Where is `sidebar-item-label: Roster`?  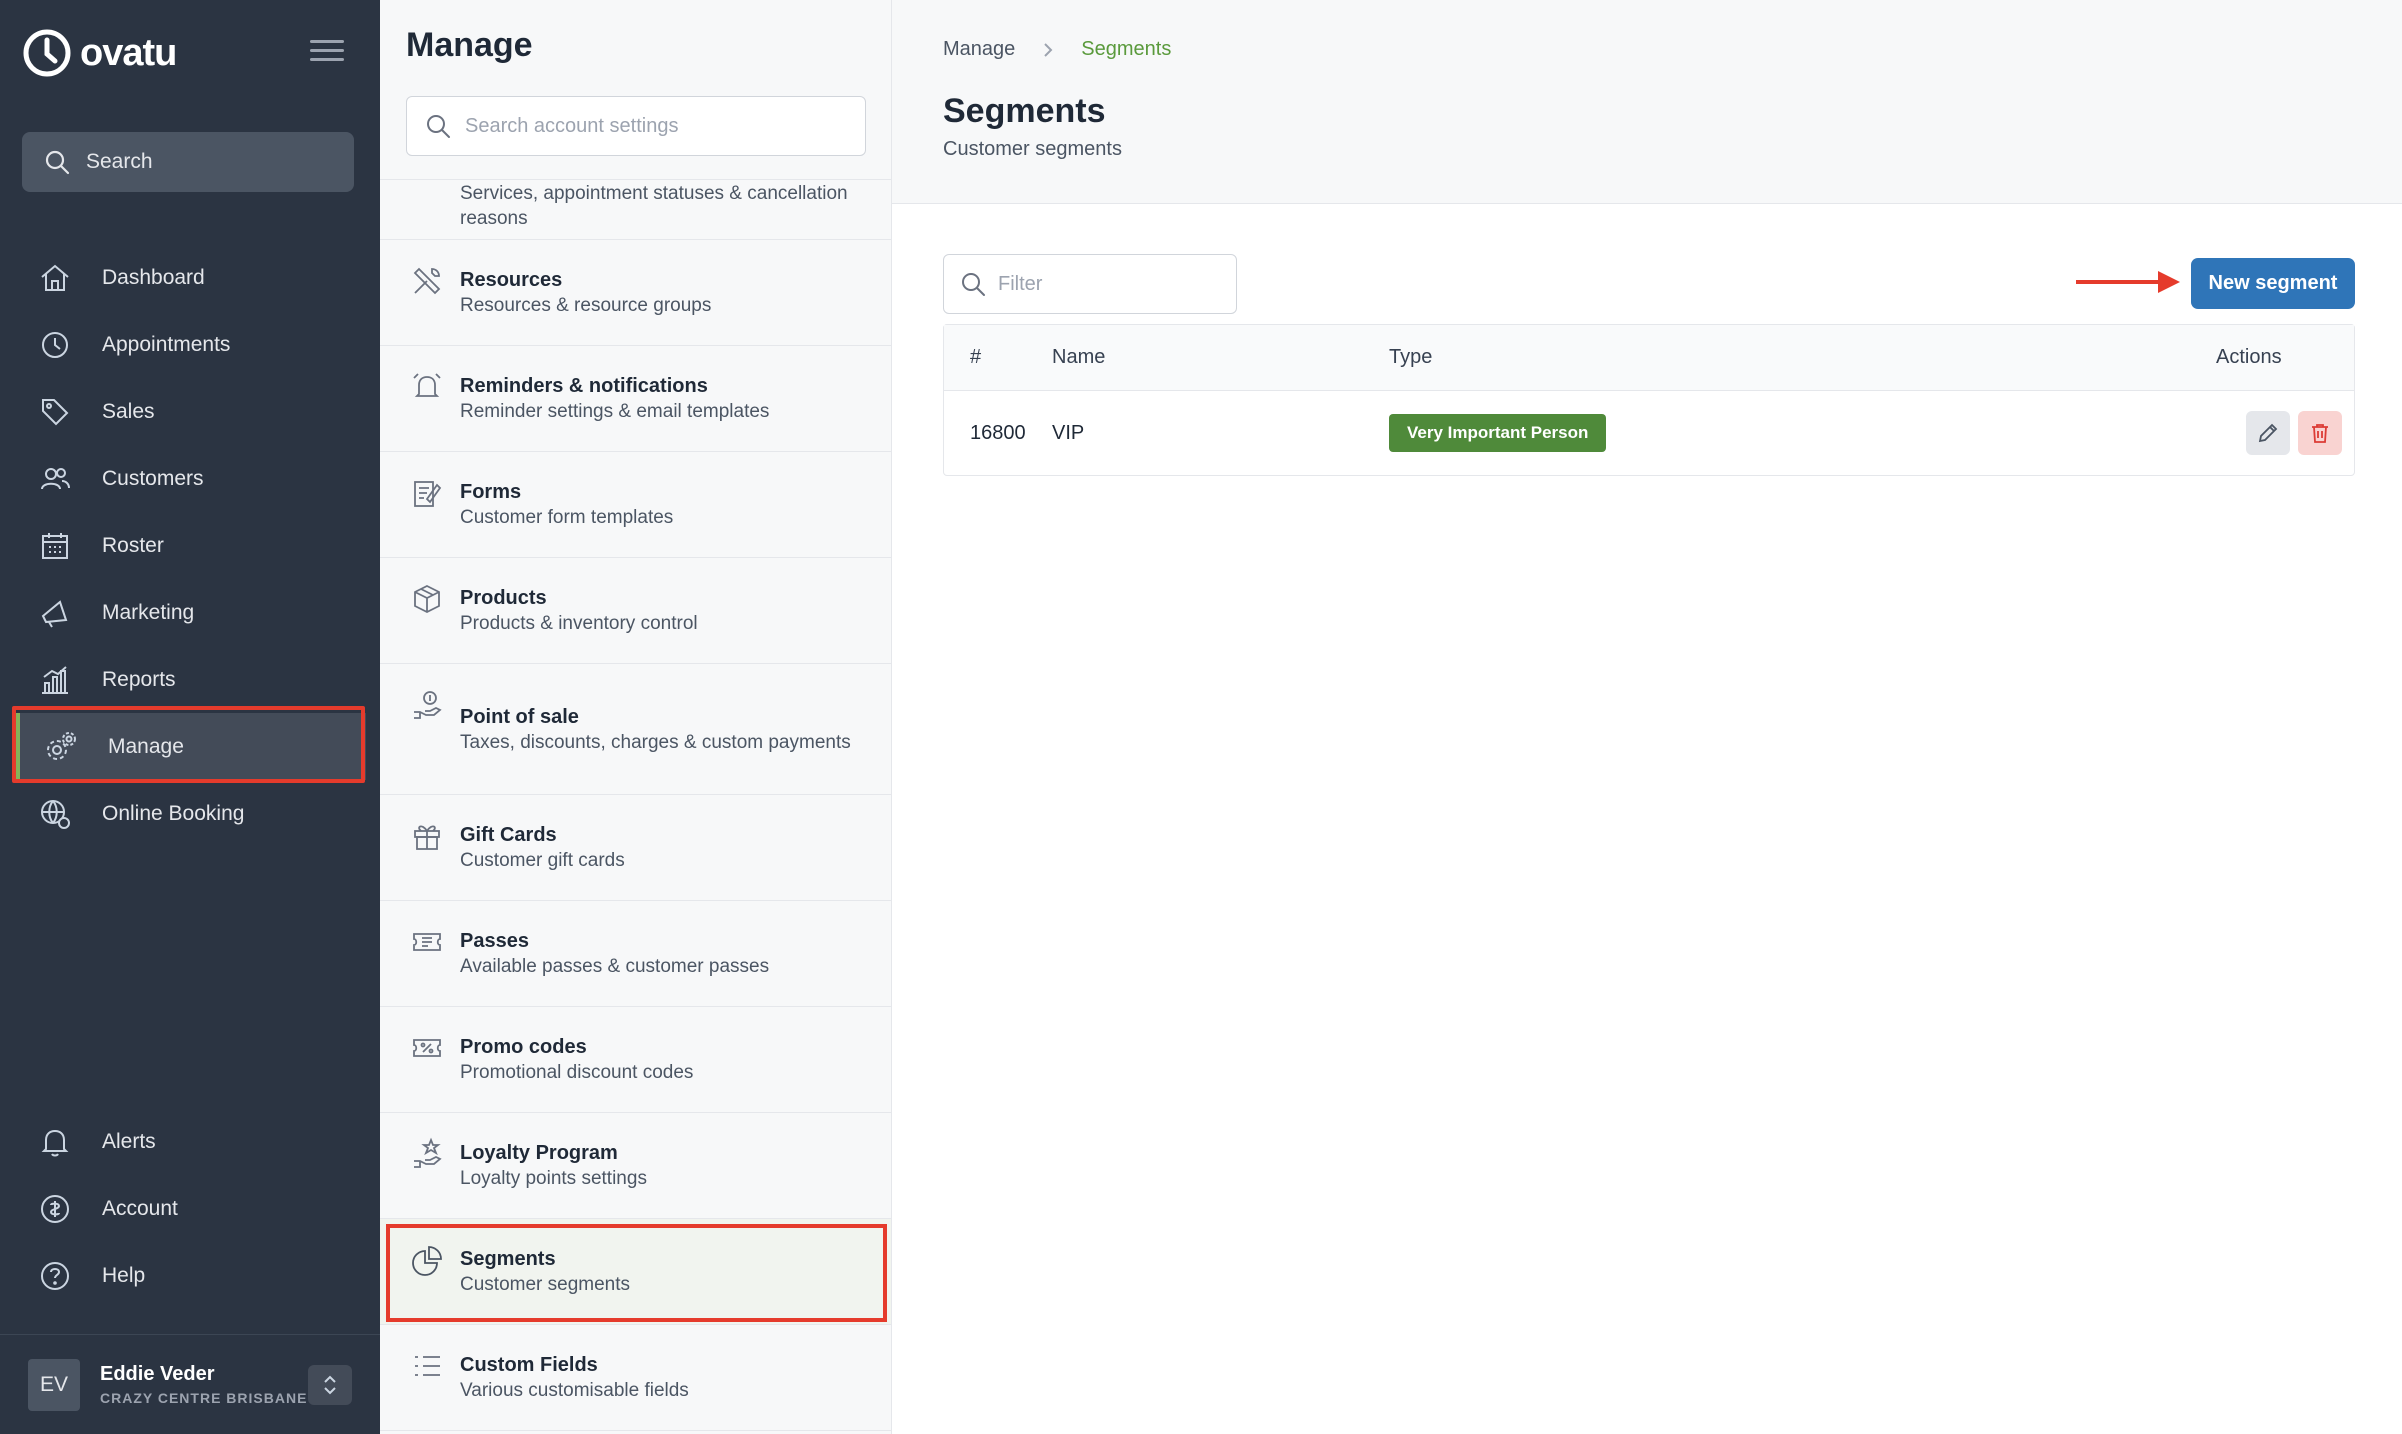
sidebar-item-label: Roster is located at coordinates (133, 545).